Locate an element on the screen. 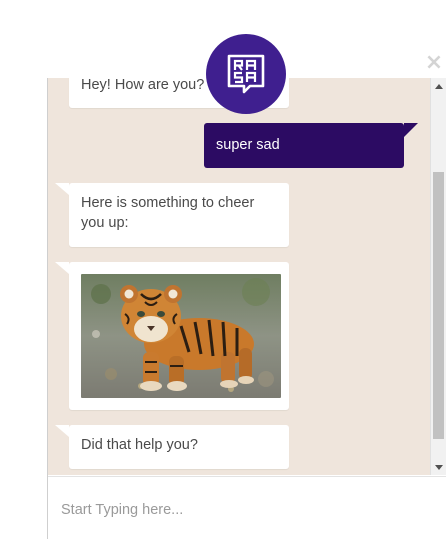 The width and height of the screenshot is (446, 539). message-input-area is located at coordinates (247, 507).